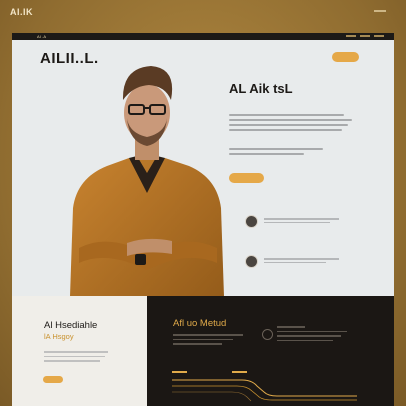 Image resolution: width=406 pixels, height=406 pixels. I want to click on hero-title: AL Aik tsL, so click(261, 88).